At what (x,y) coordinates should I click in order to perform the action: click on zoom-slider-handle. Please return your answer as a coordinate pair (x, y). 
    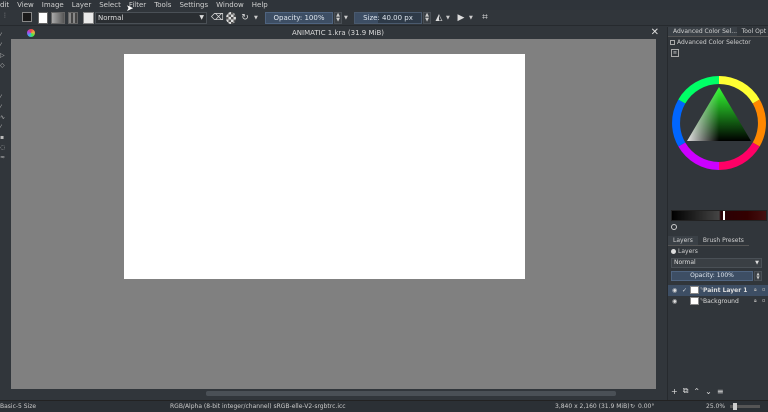
    Looking at the image, I should click on (735, 406).